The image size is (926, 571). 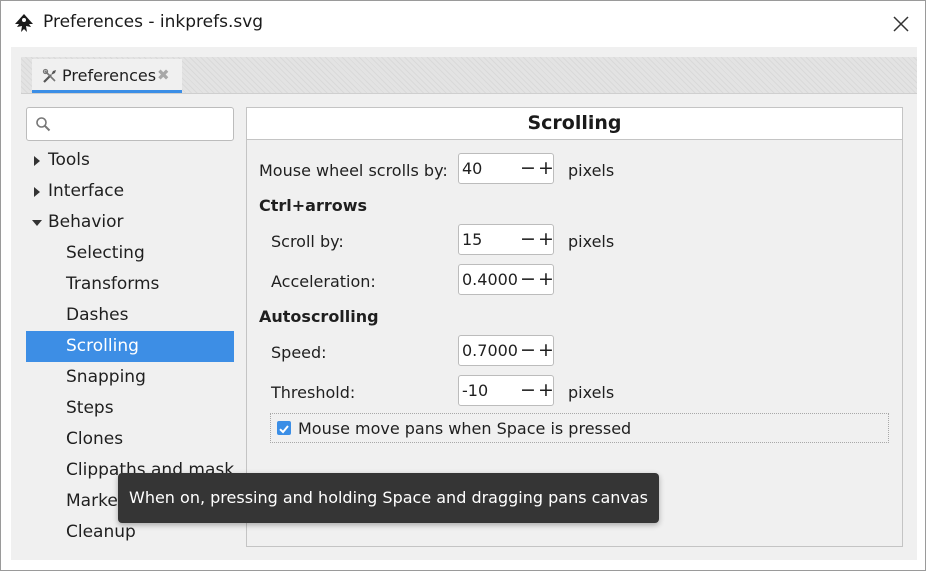 What do you see at coordinates (102, 346) in the screenshot?
I see `tree-item-label: Scrolling` at bounding box center [102, 346].